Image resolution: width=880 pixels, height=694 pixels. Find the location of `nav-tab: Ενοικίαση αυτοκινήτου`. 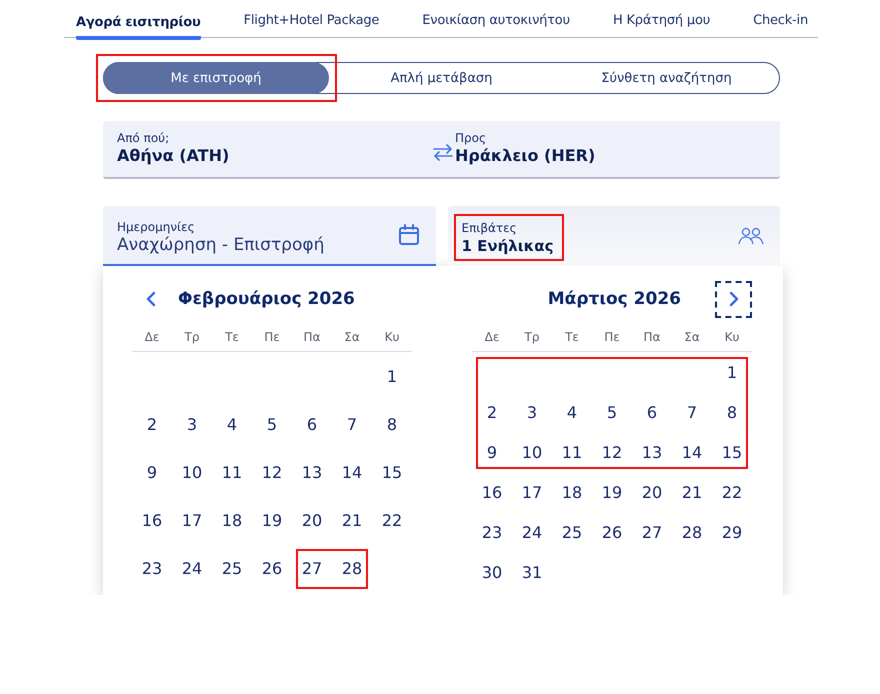

nav-tab: Ενοικίαση αυτοκινήτου is located at coordinates (496, 18).